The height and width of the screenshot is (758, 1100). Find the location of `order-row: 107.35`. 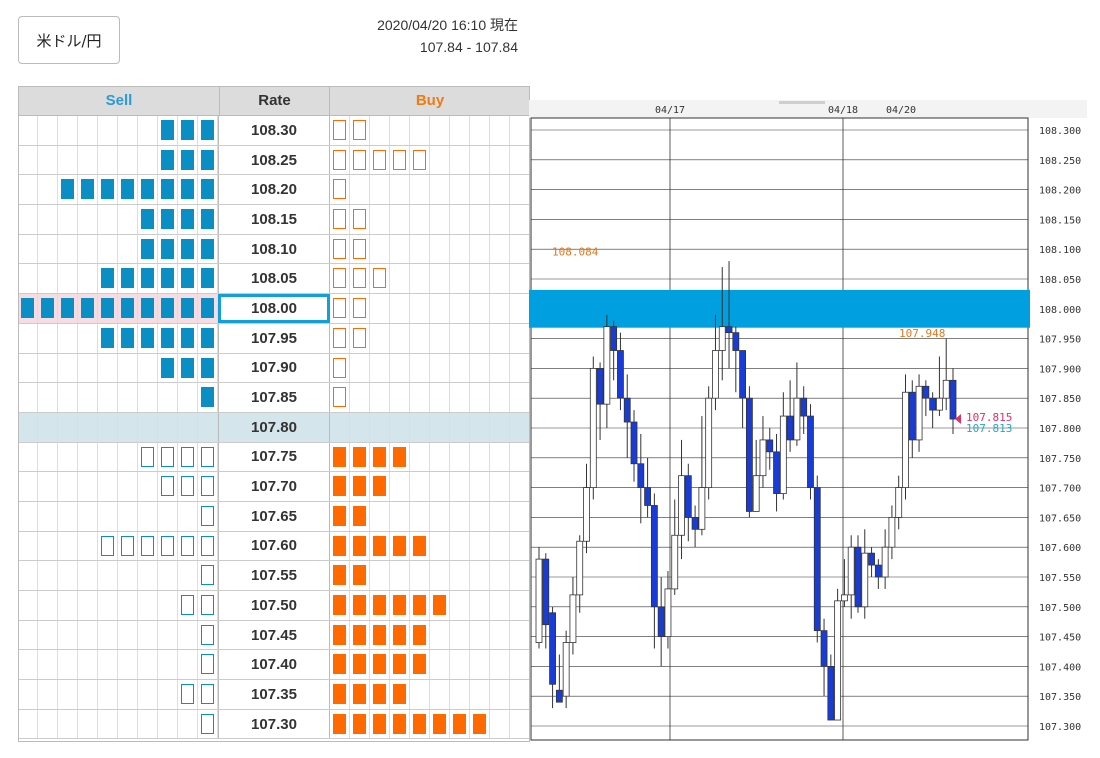

order-row: 107.35 is located at coordinates (274, 695).